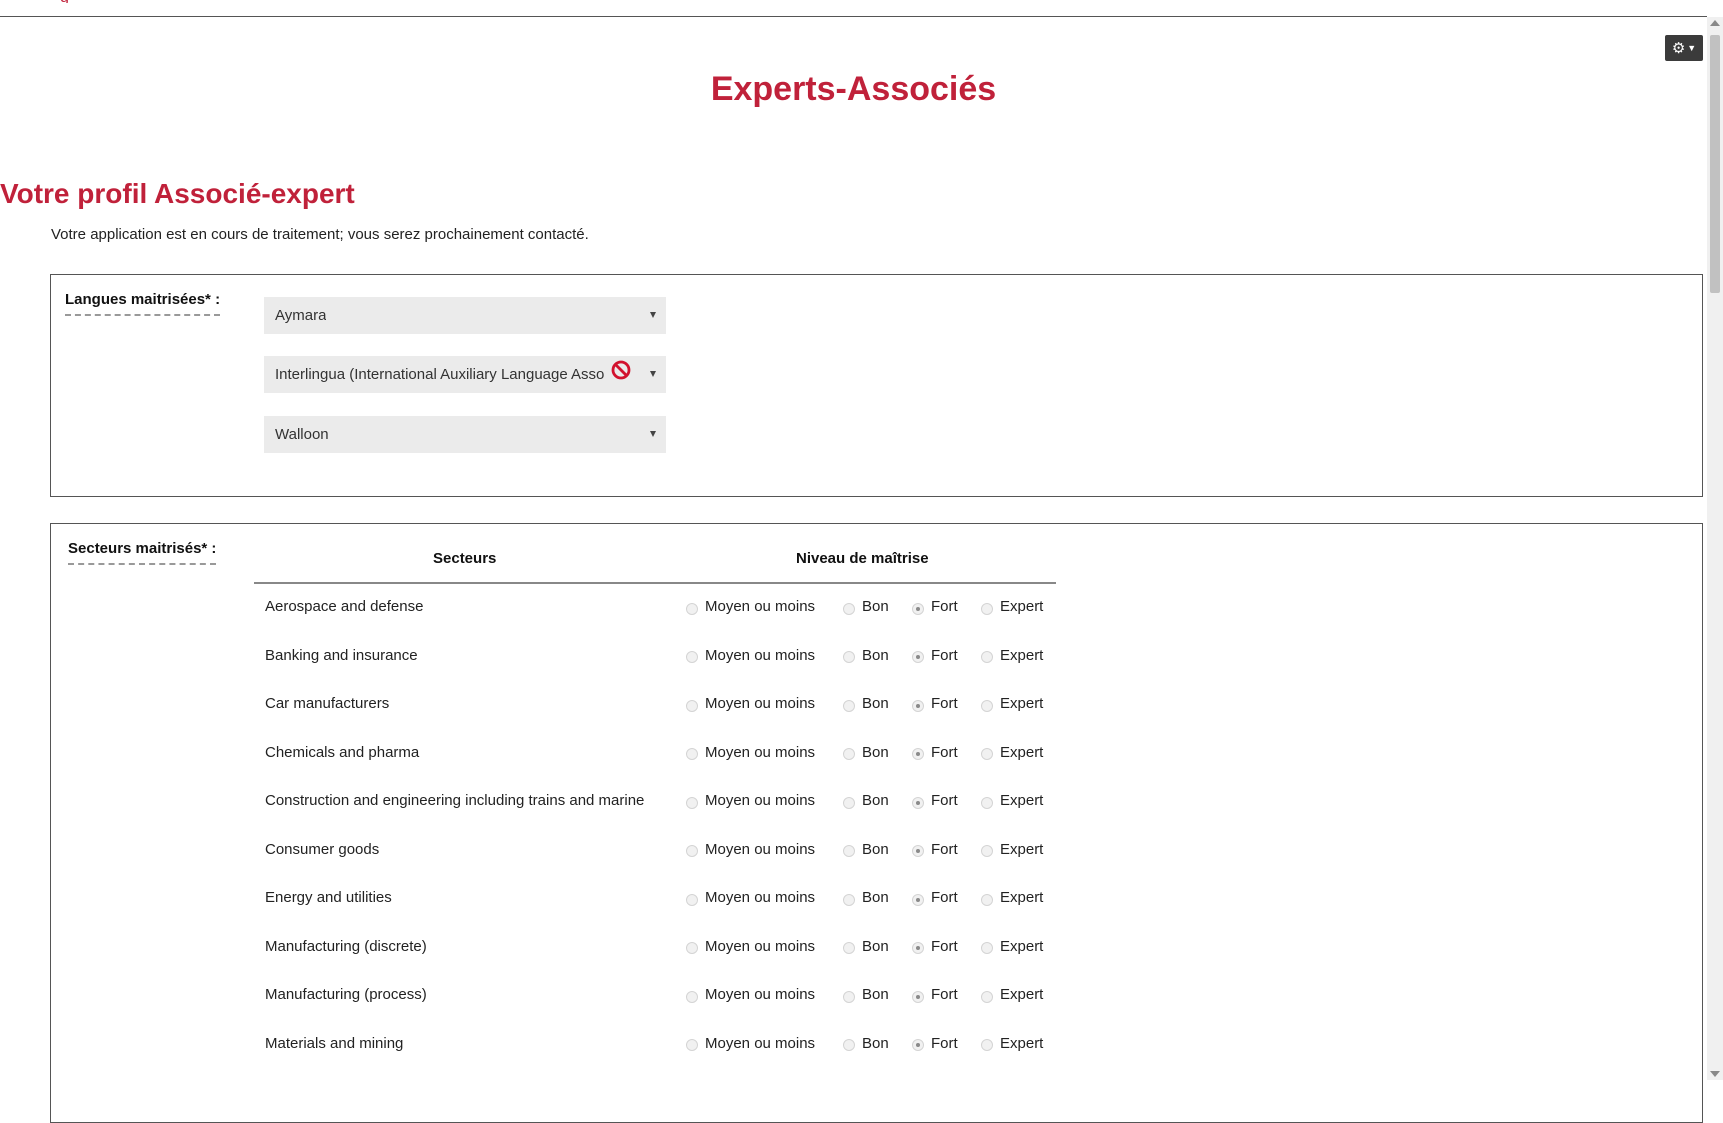 Image resolution: width=1723 pixels, height=1123 pixels. I want to click on language-select-1: Aymara, so click(465, 315).